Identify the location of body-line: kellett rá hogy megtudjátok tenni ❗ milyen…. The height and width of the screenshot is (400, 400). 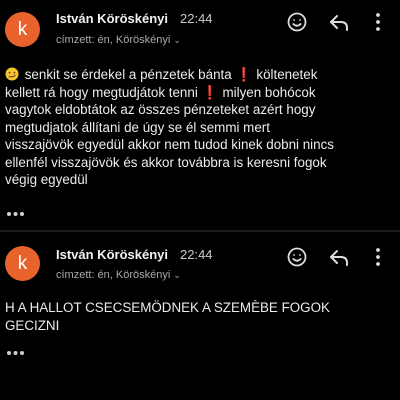
(160, 92).